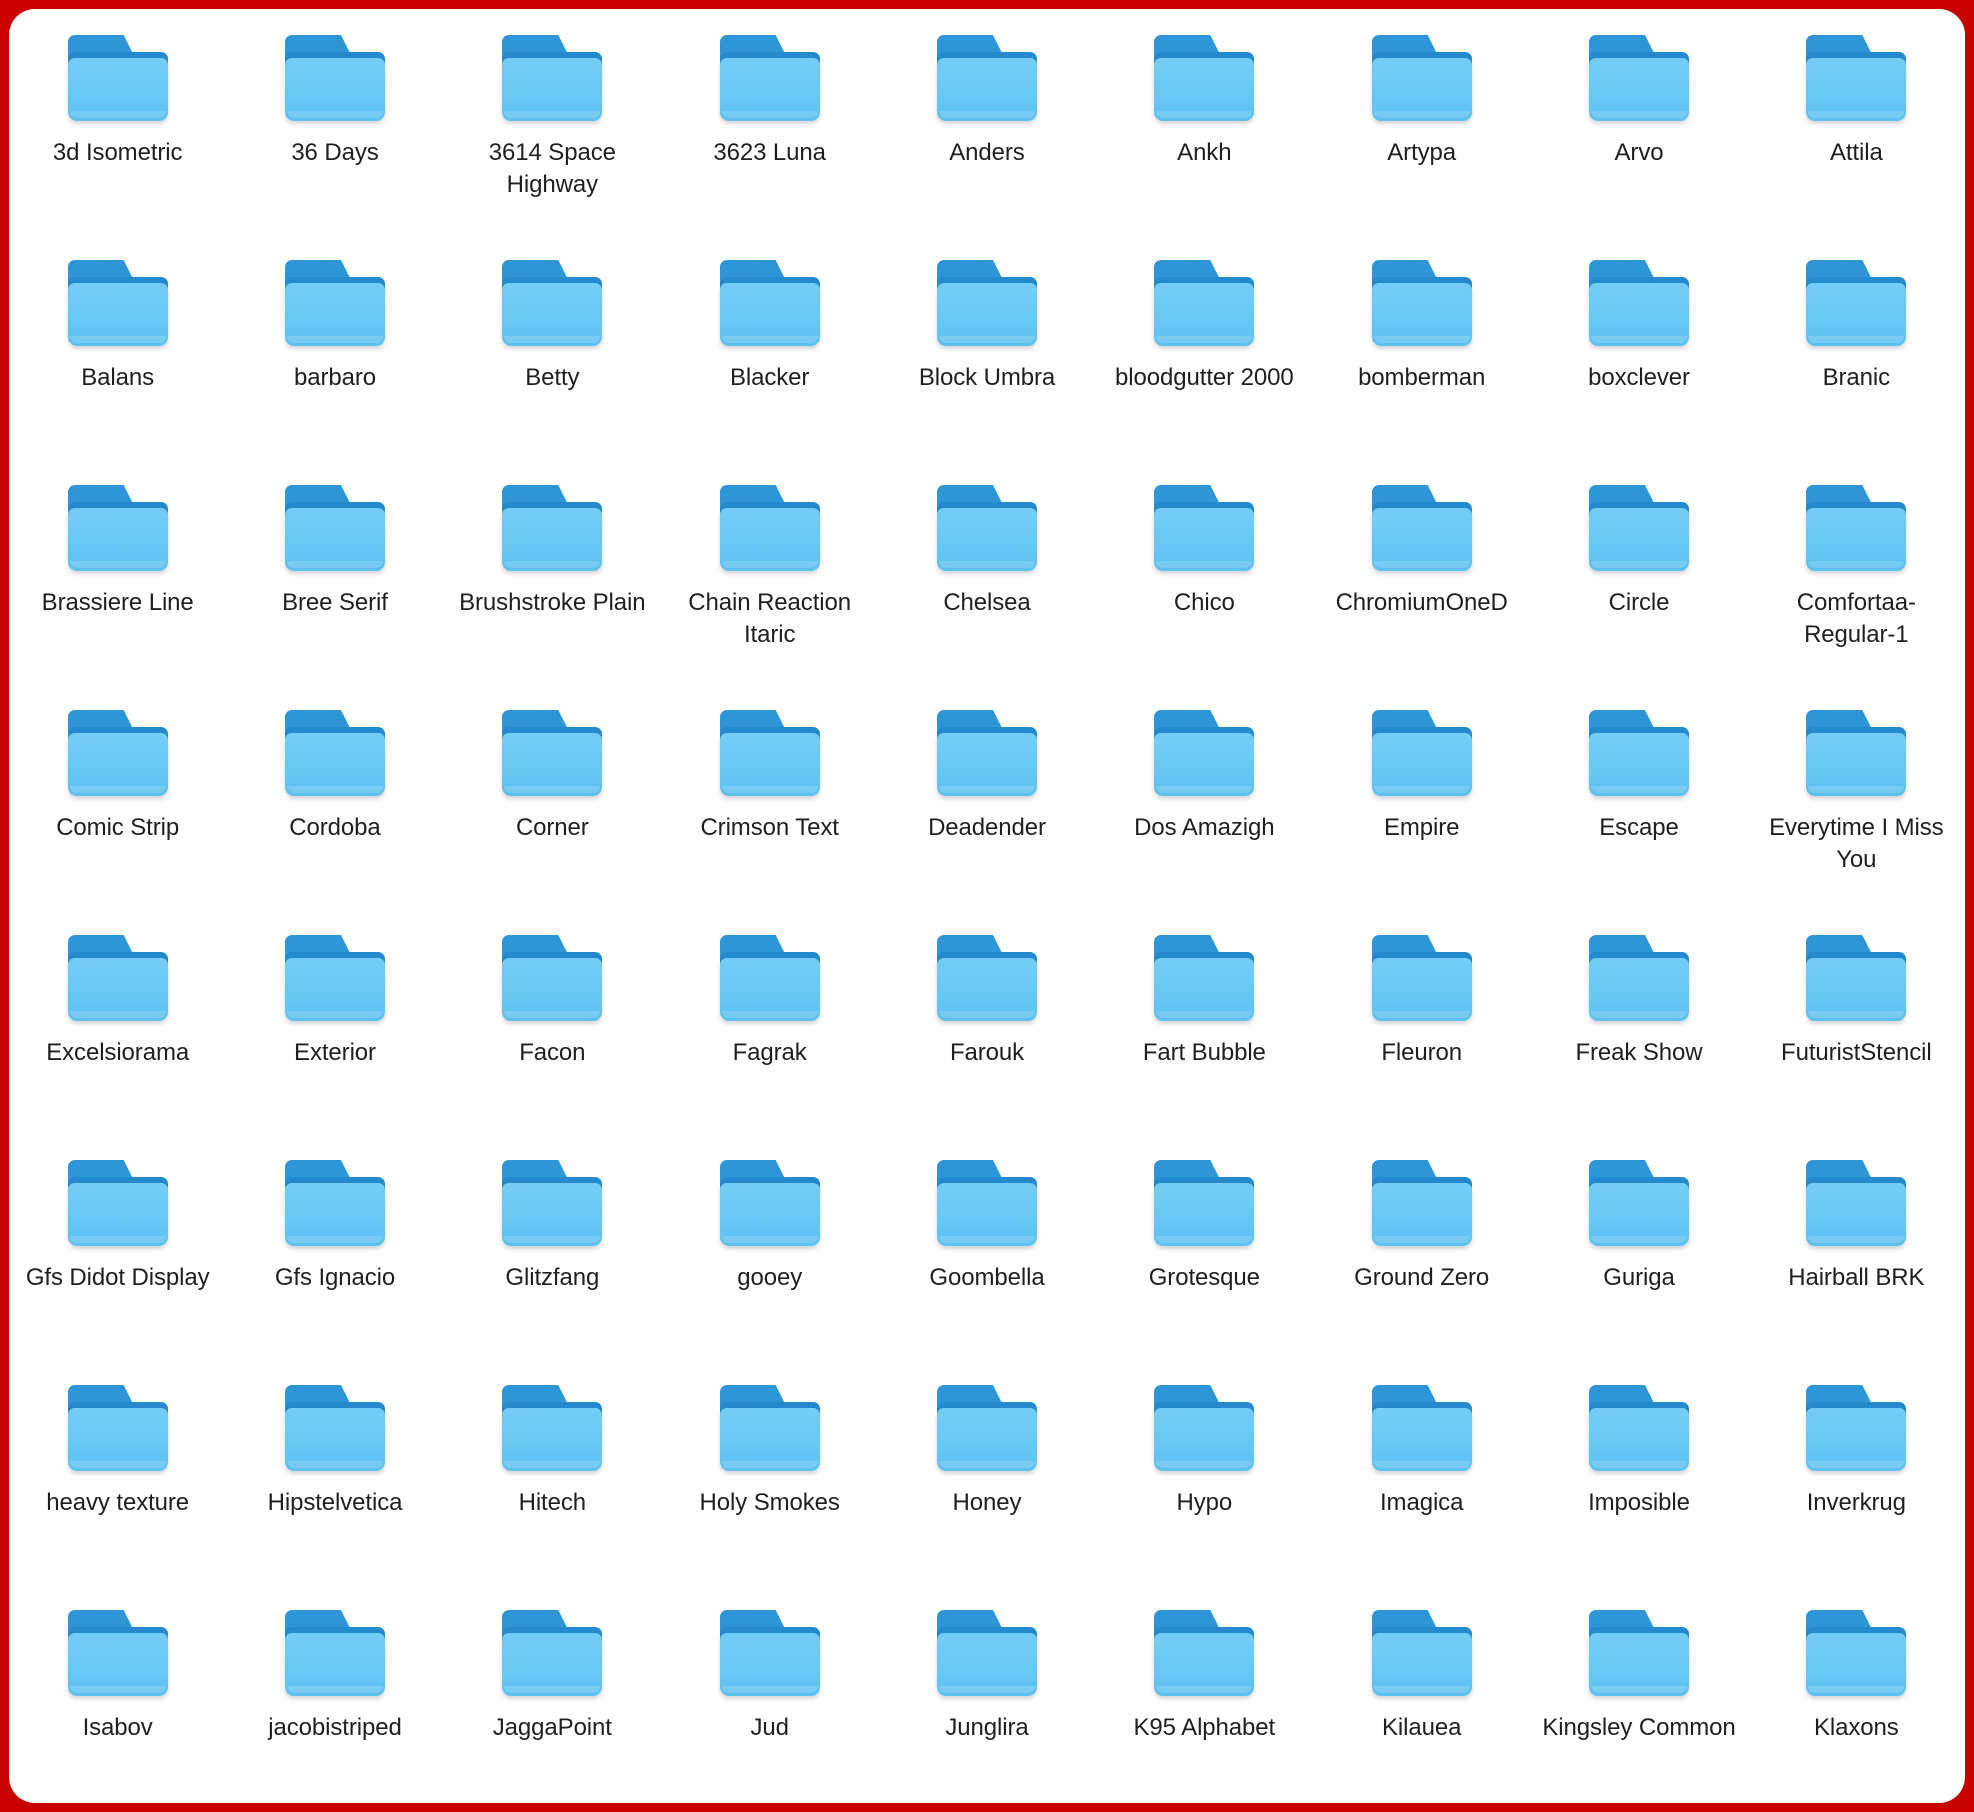  Describe the element at coordinates (1421, 587) in the screenshot. I see `folder-item: ChromiumOneD` at that location.